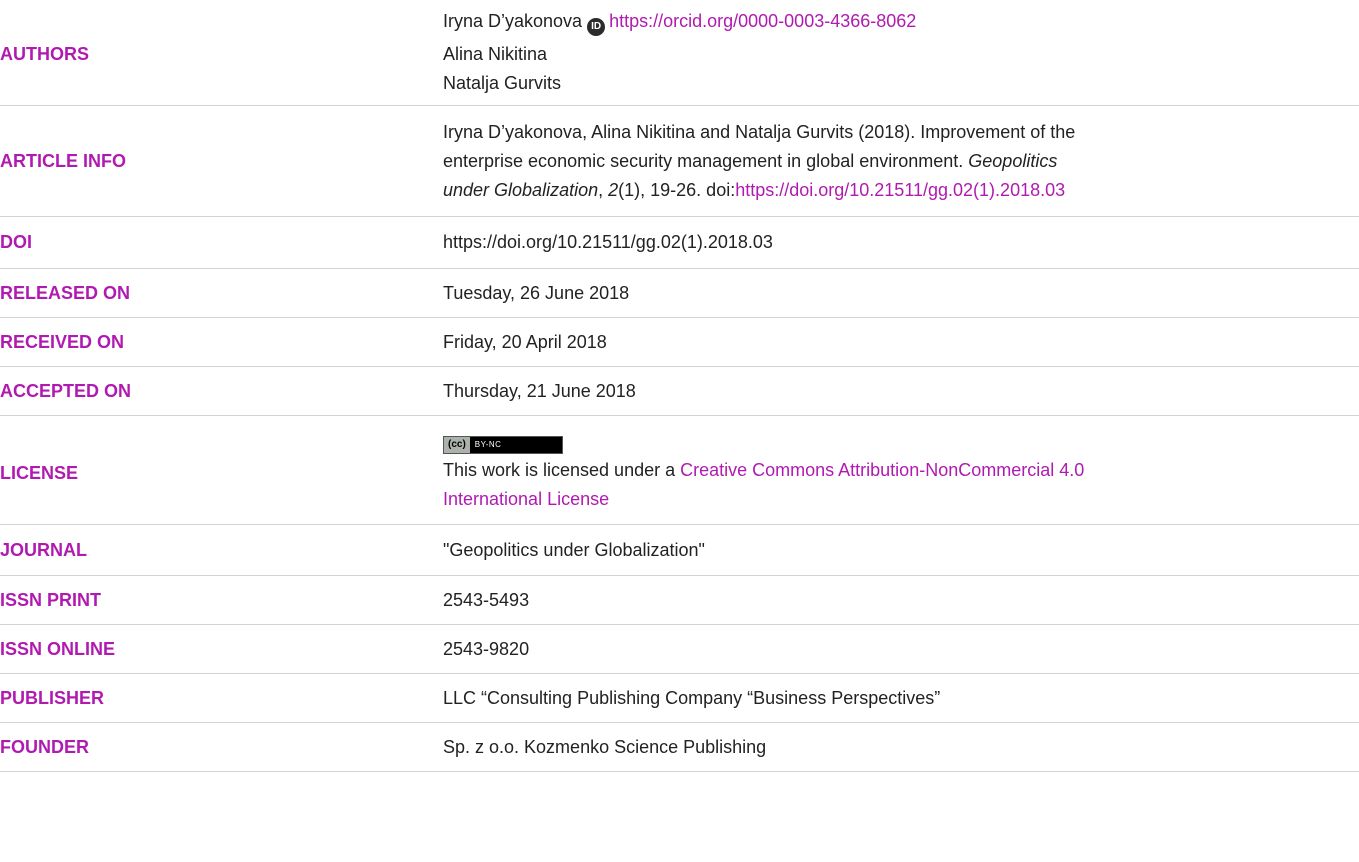 This screenshot has height=862, width=1359. Describe the element at coordinates (16, 242) in the screenshot. I see `doi-label: DOI` at that location.